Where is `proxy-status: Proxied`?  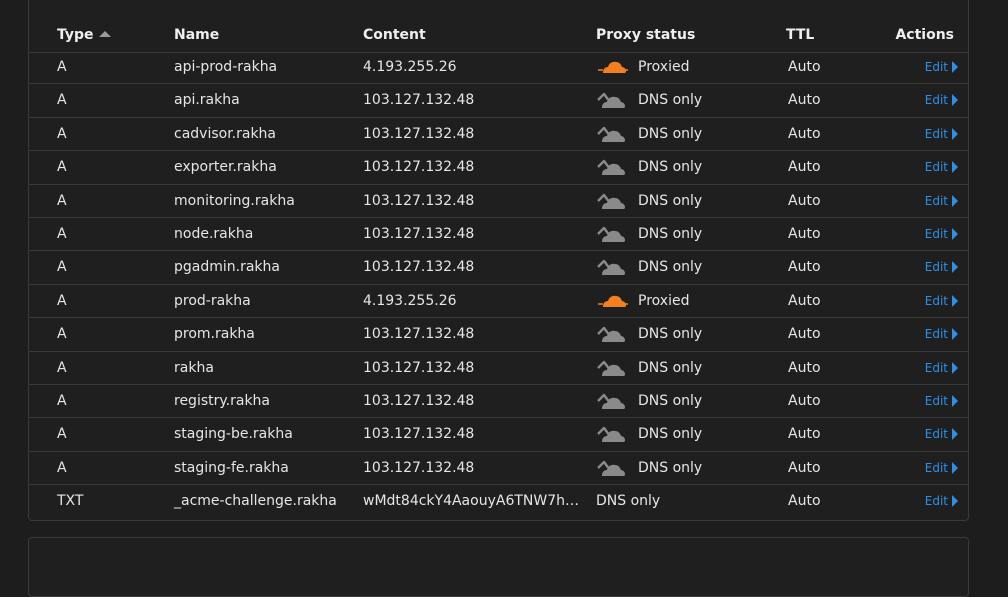
proxy-status: Proxied is located at coordinates (642, 301).